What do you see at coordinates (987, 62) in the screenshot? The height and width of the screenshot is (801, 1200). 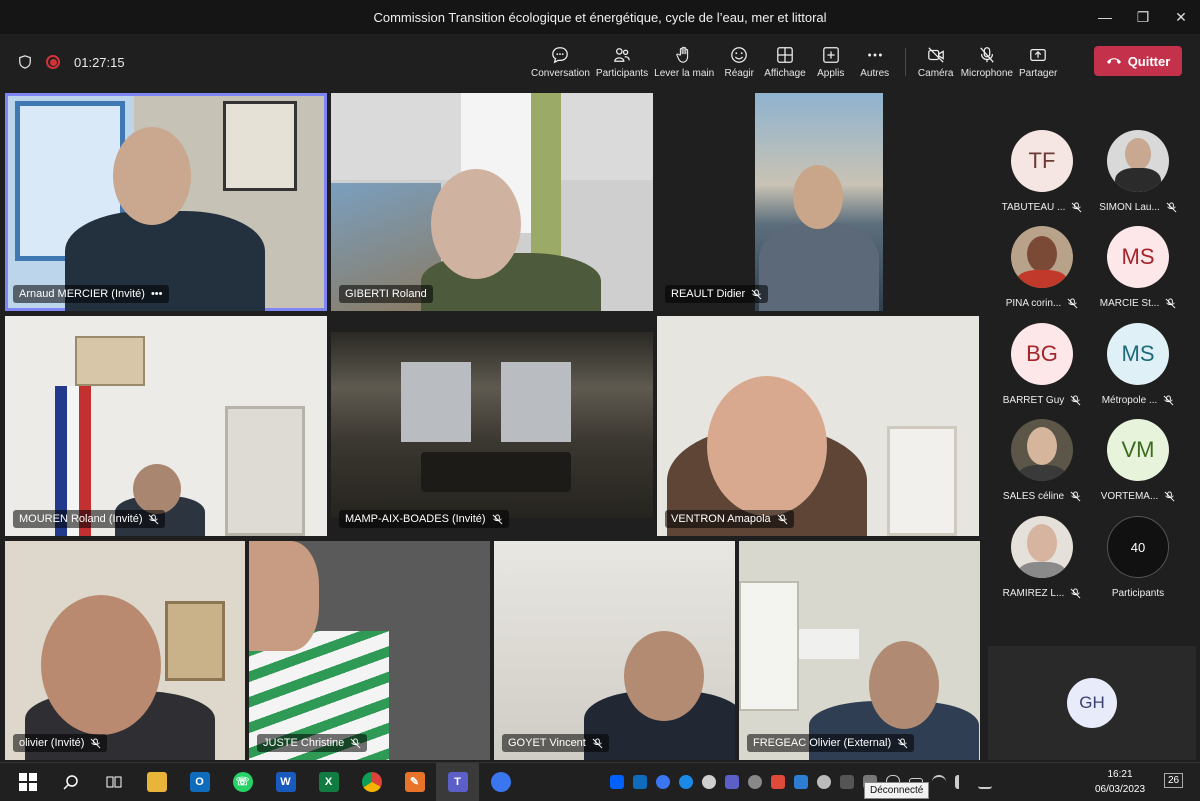 I see `microphone-button: Microphone` at bounding box center [987, 62].